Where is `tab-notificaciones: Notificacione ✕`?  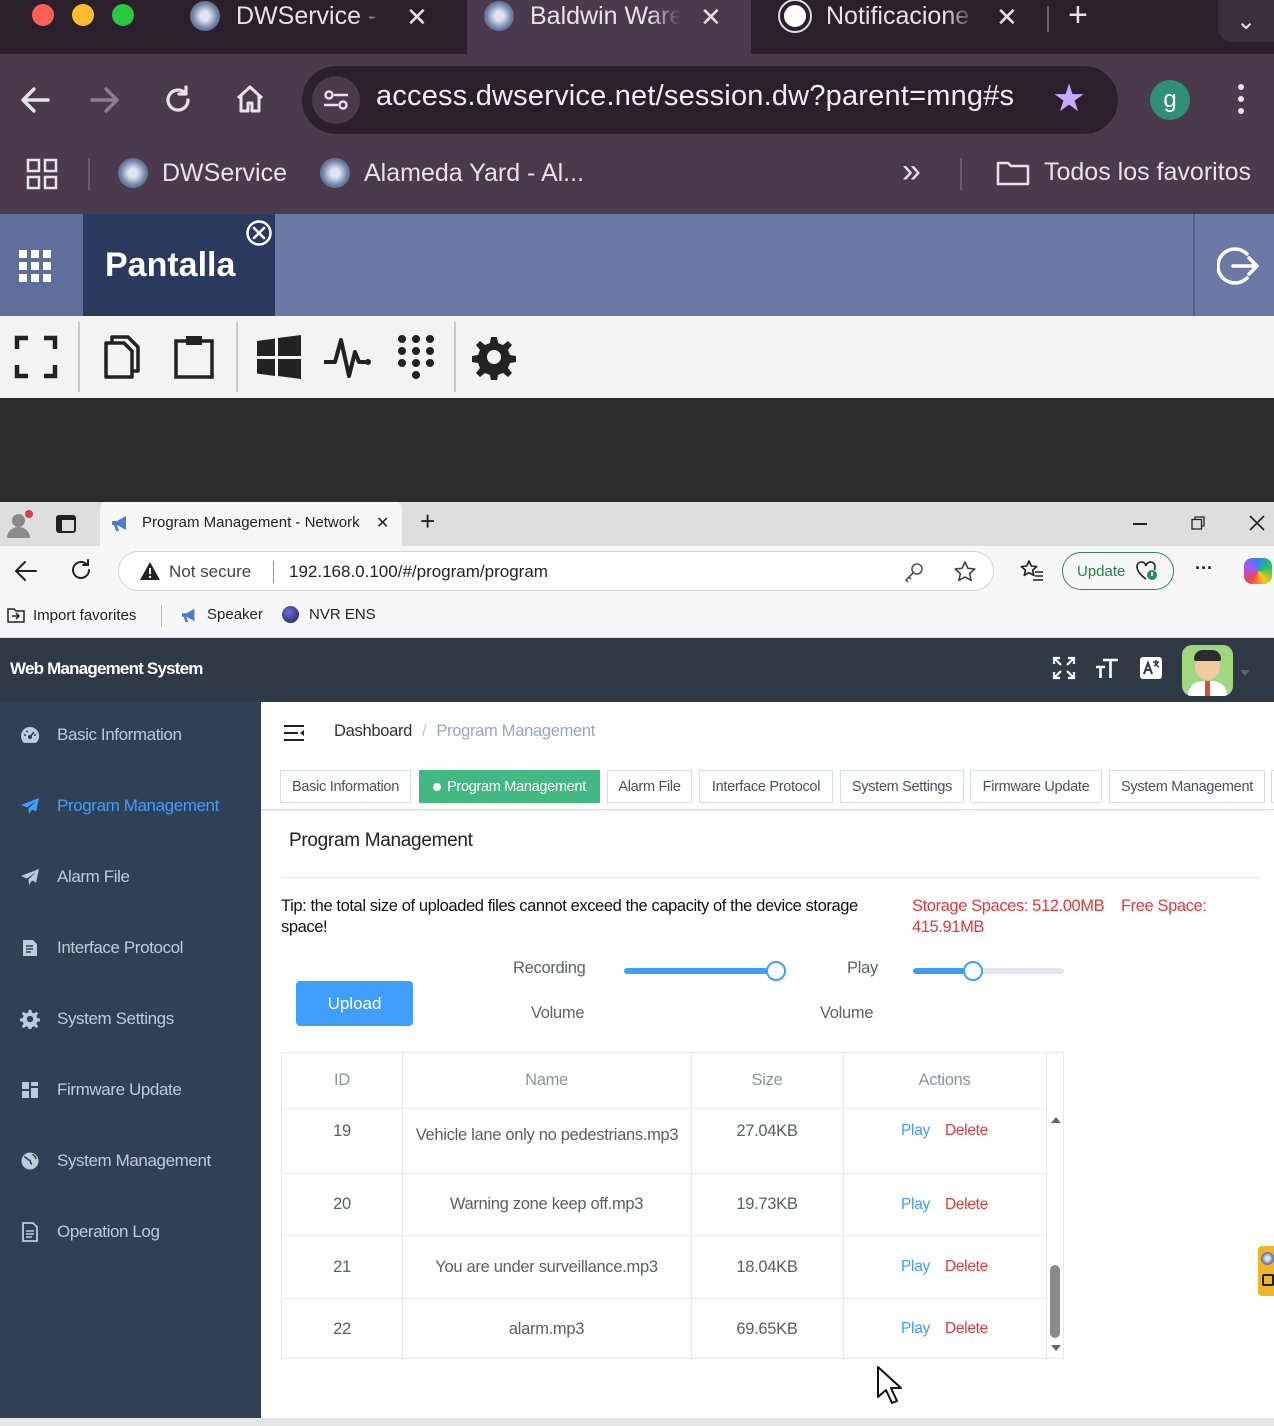
tab-notificaciones: Notificacione ✕ is located at coordinates (899, 27).